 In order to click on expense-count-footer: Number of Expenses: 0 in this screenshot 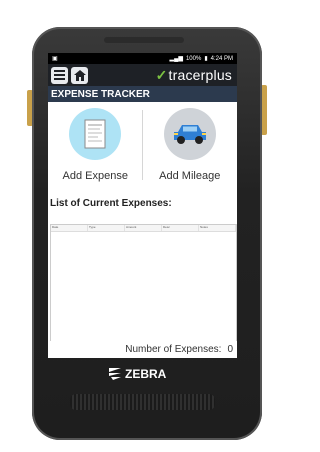, I will do `click(142, 349)`.